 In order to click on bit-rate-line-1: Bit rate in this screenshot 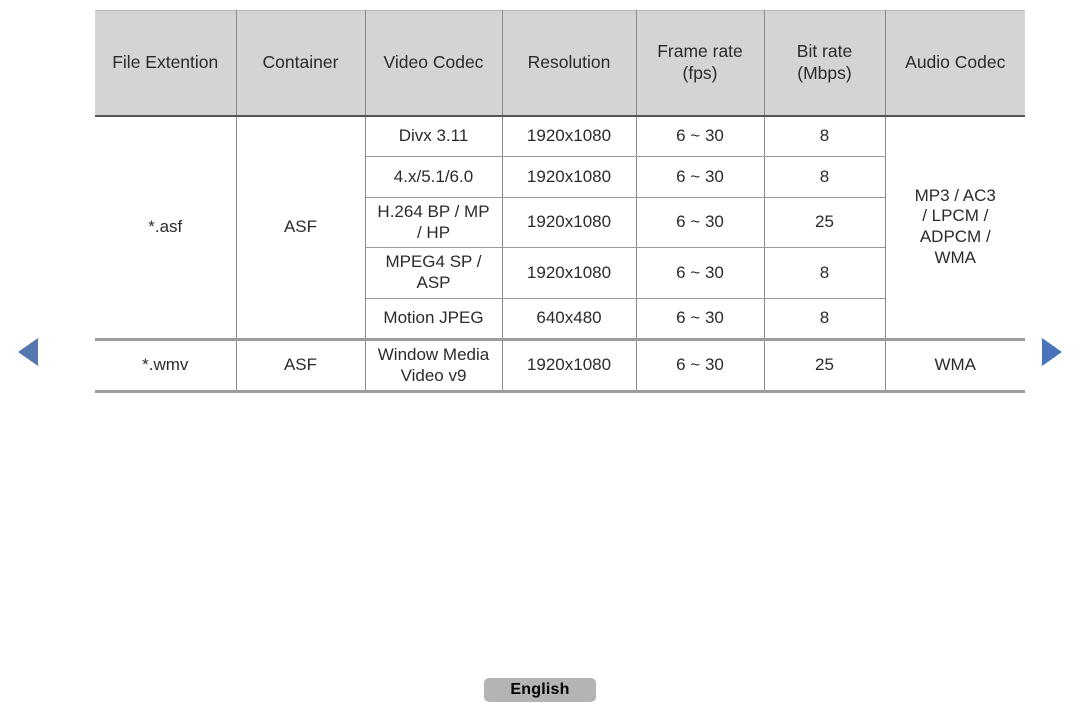, I will do `click(824, 51)`.